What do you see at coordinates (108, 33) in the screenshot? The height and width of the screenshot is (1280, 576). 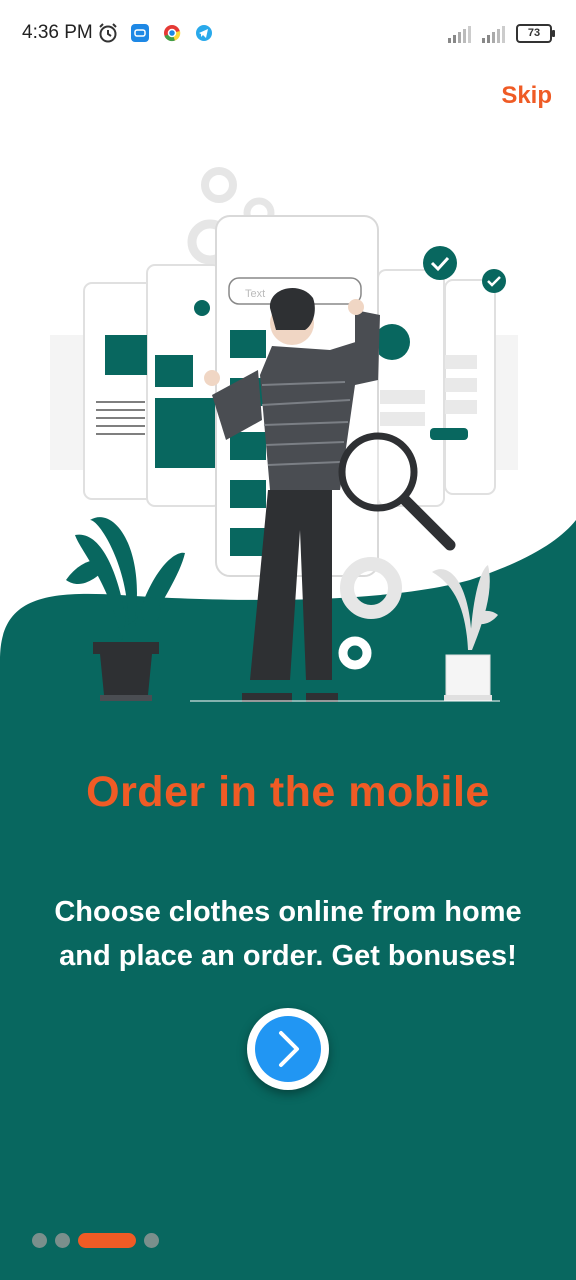 I see `alarm-icon` at bounding box center [108, 33].